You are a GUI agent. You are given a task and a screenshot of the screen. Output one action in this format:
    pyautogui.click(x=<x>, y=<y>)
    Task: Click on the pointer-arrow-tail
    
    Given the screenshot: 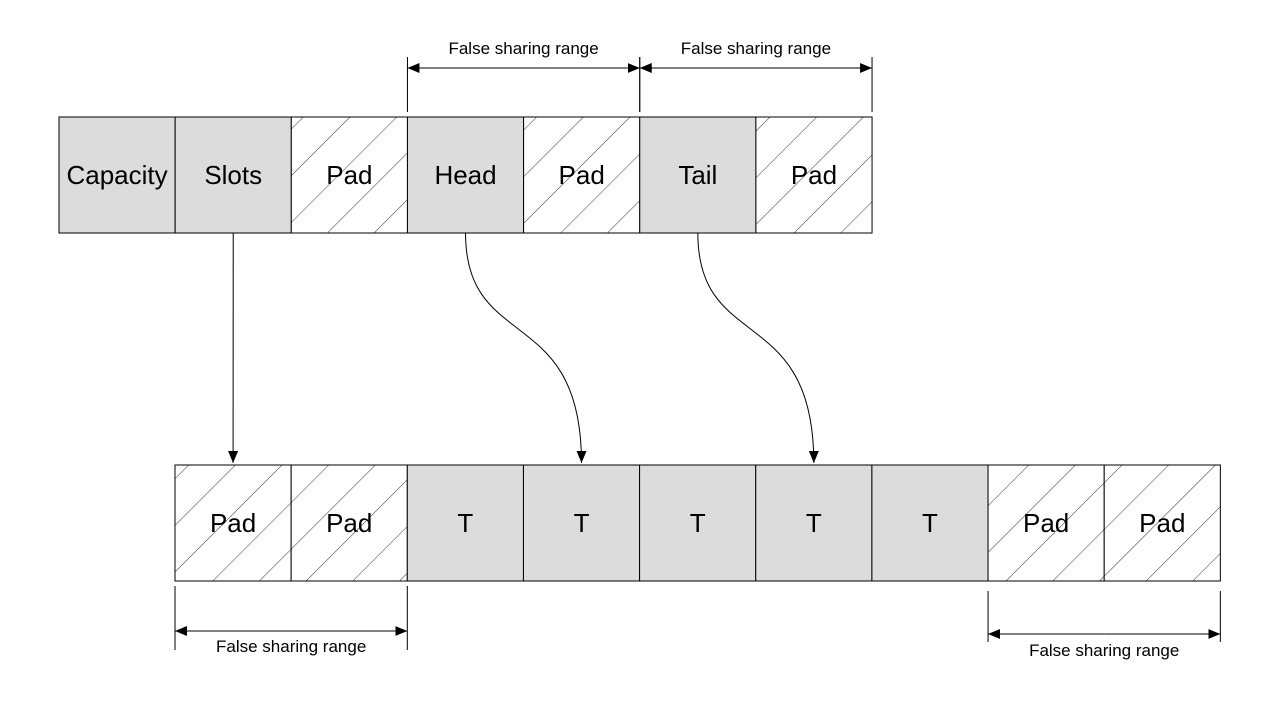 What is the action you would take?
    pyautogui.click(x=758, y=348)
    